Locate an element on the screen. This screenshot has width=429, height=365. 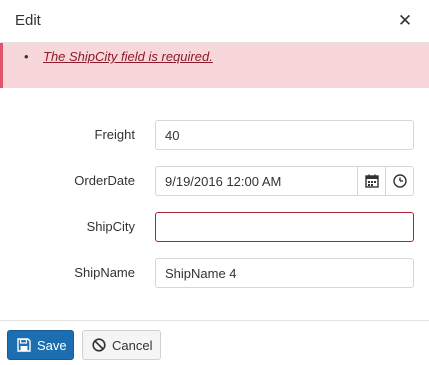
freight-input is located at coordinates (284, 135).